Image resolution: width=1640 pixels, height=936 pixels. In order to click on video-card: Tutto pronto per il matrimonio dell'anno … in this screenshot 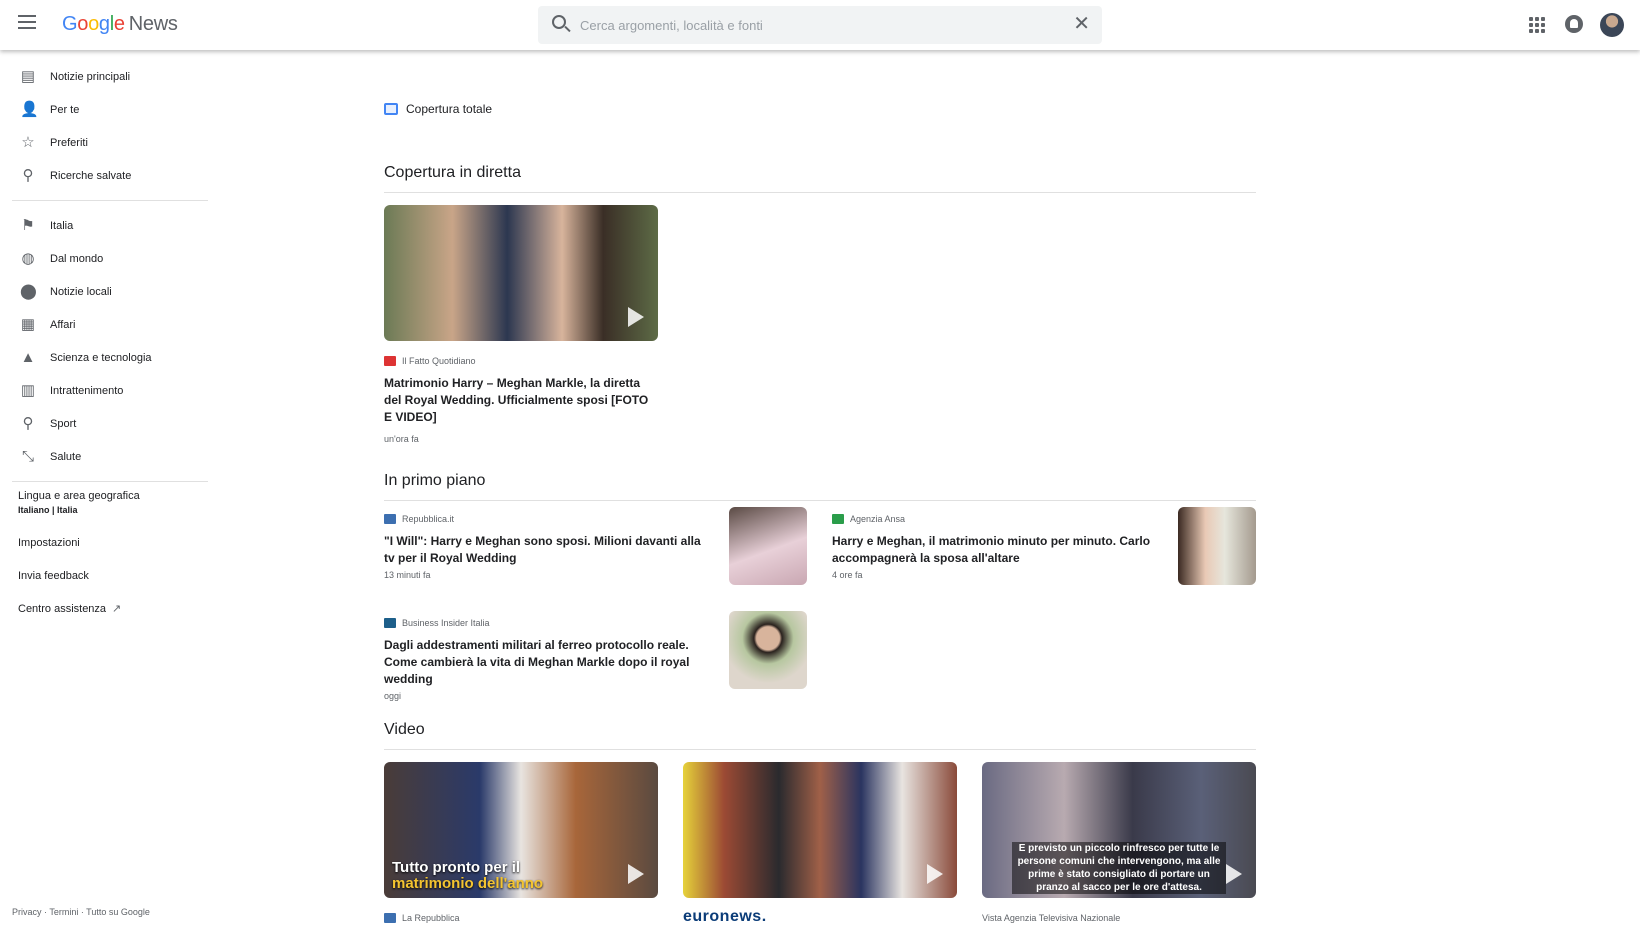, I will do `click(521, 844)`.